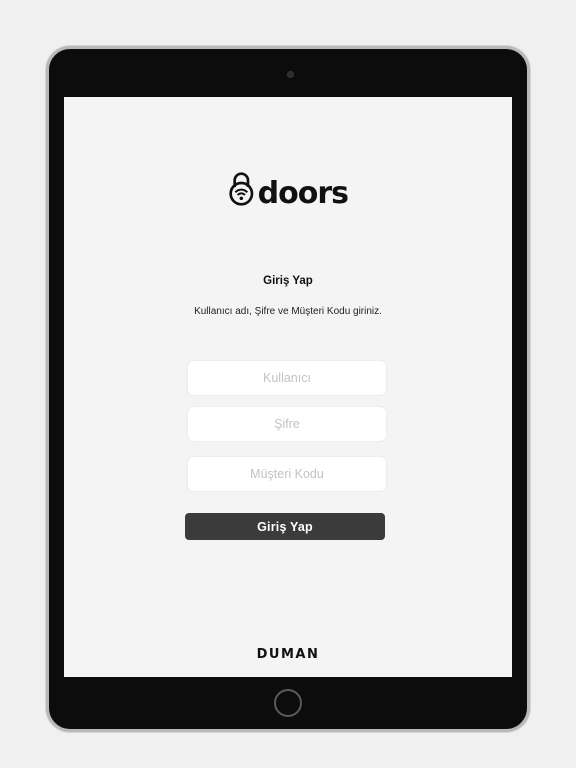 This screenshot has width=576, height=768. Describe the element at coordinates (285, 526) in the screenshot. I see `login-button: Giriş Yap` at that location.